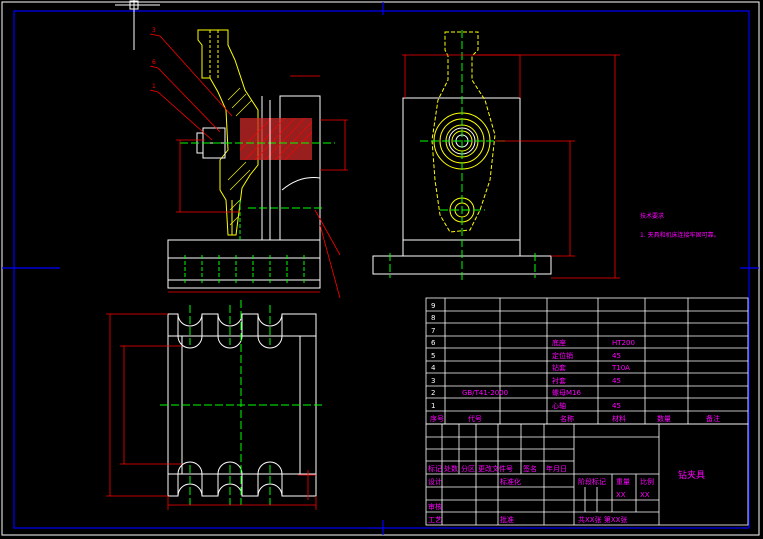  Describe the element at coordinates (433, 343) in the screenshot. I see `bom-no-6: 6` at that location.